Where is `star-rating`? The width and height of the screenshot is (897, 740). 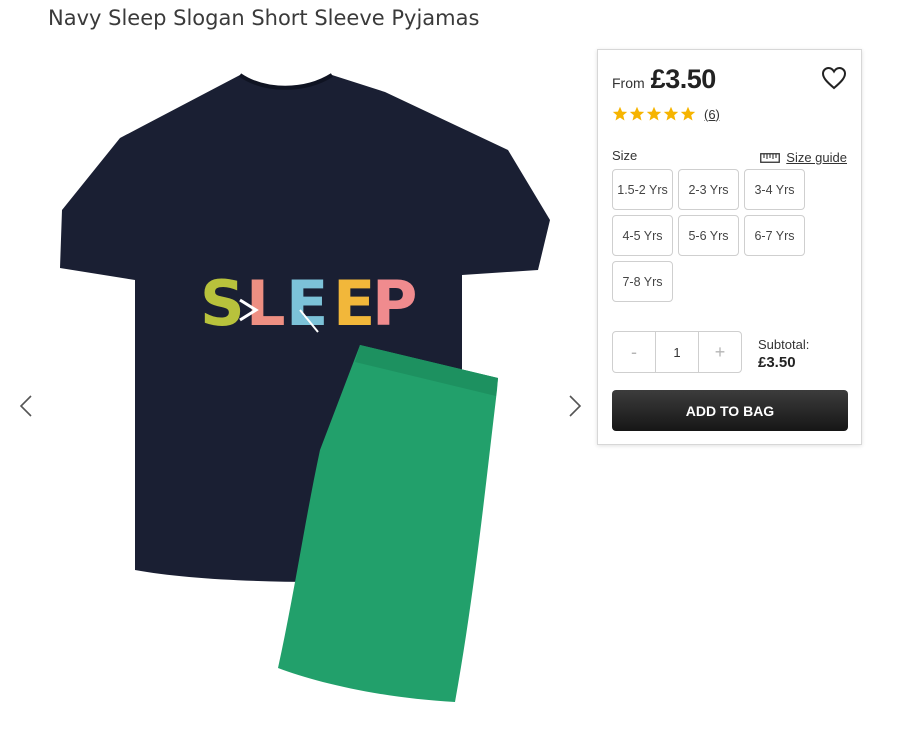 star-rating is located at coordinates (654, 114).